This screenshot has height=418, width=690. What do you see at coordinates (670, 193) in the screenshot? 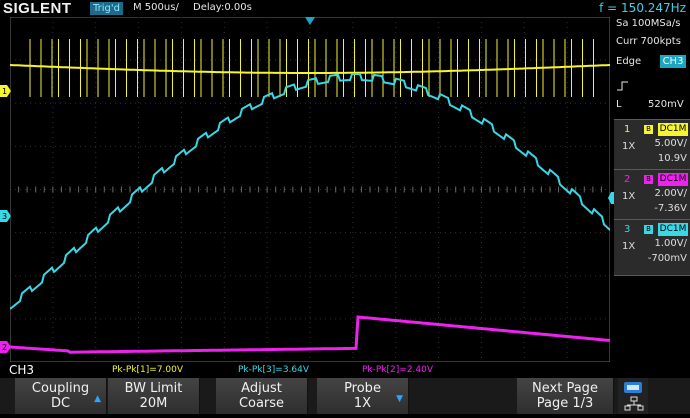
I see `volts-per-div: 2.00V/` at bounding box center [670, 193].